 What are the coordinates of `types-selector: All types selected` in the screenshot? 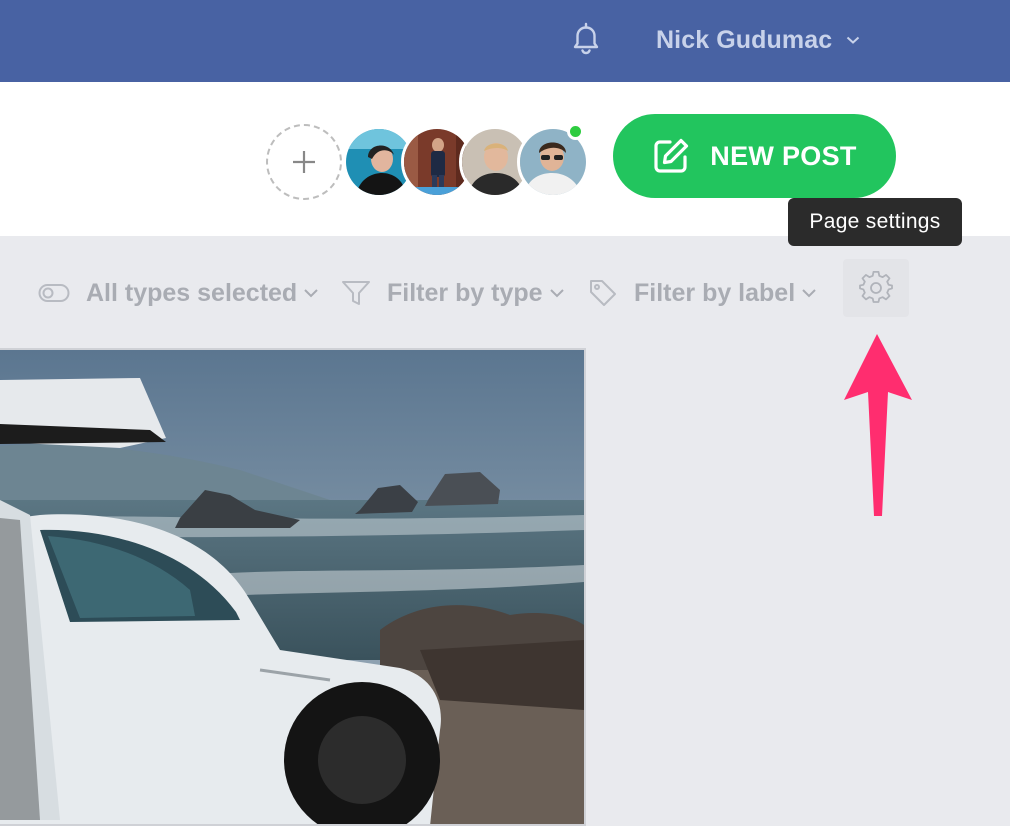 It's located at (178, 293).